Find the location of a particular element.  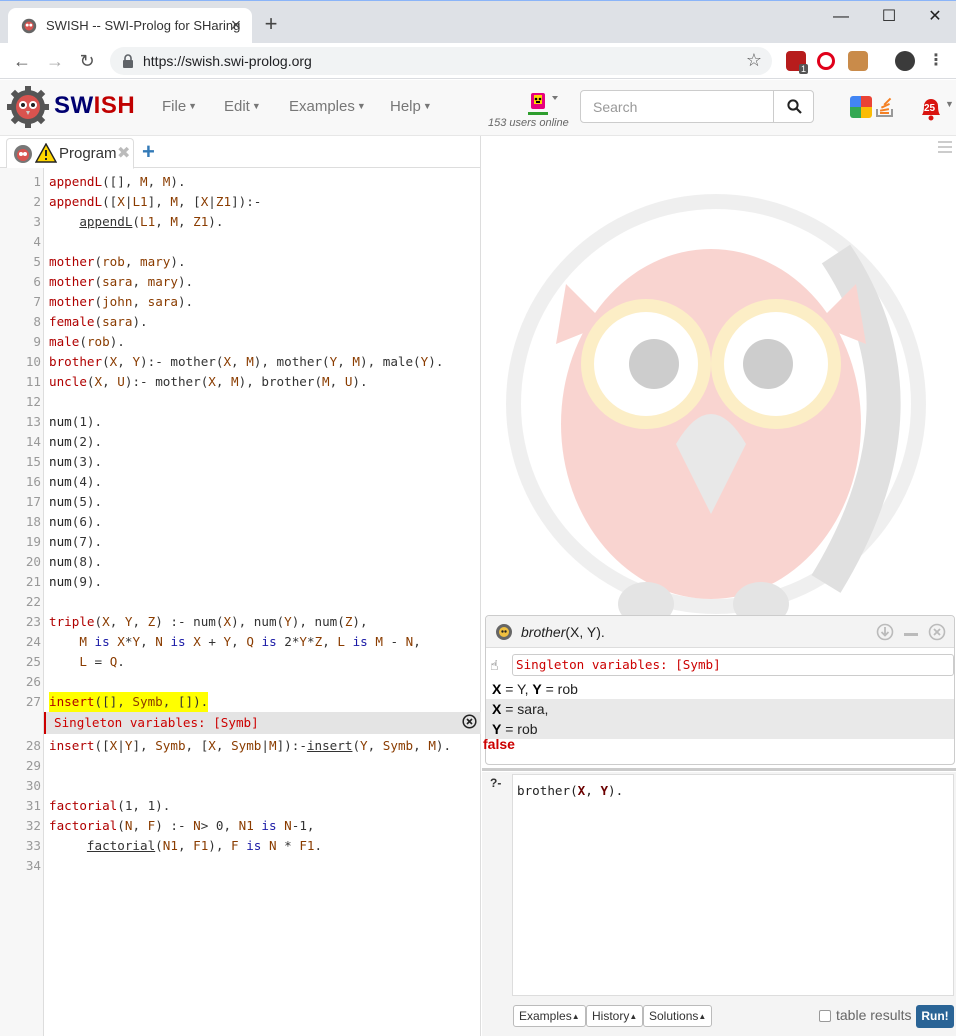

code-line: 31 factorial(1, 1). is located at coordinates (240, 806).